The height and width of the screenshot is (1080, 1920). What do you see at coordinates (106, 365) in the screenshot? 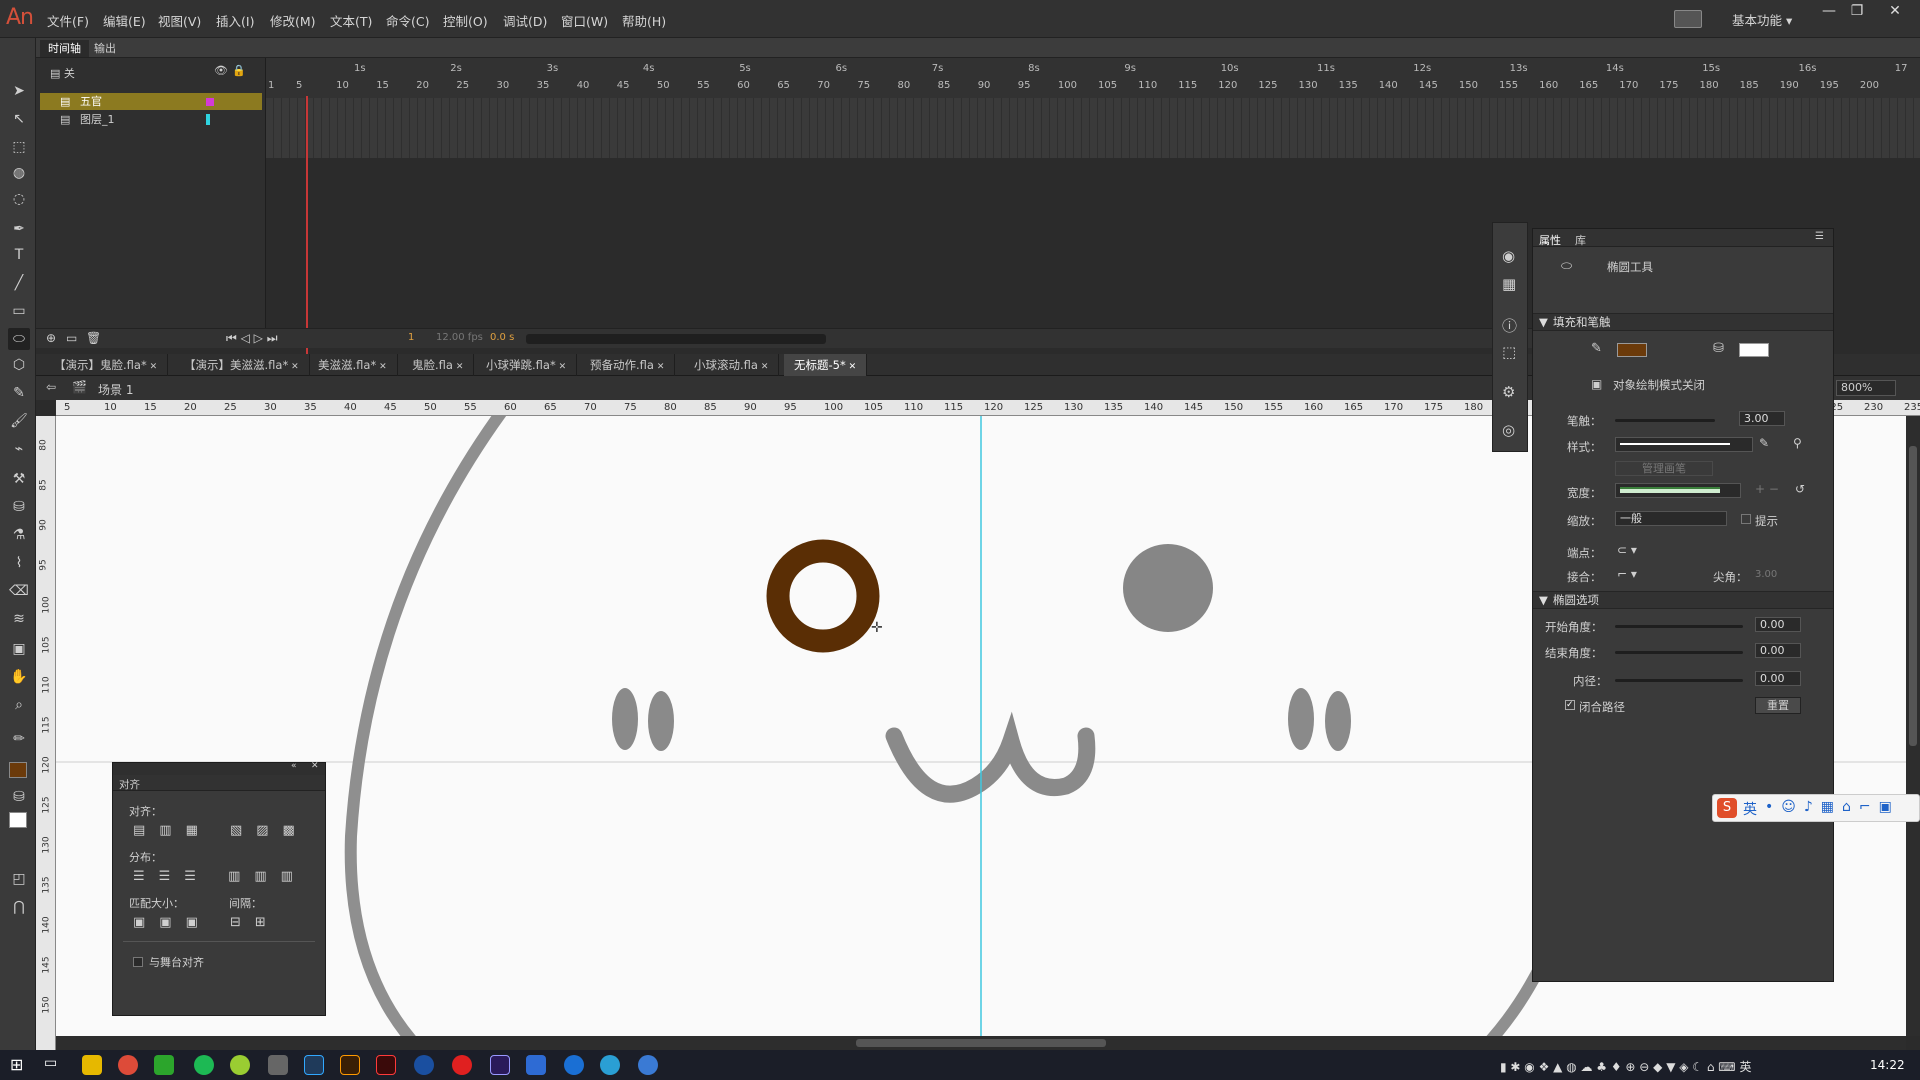
I see `document-tab: 【演示】鬼脸.fla* ✕` at bounding box center [106, 365].